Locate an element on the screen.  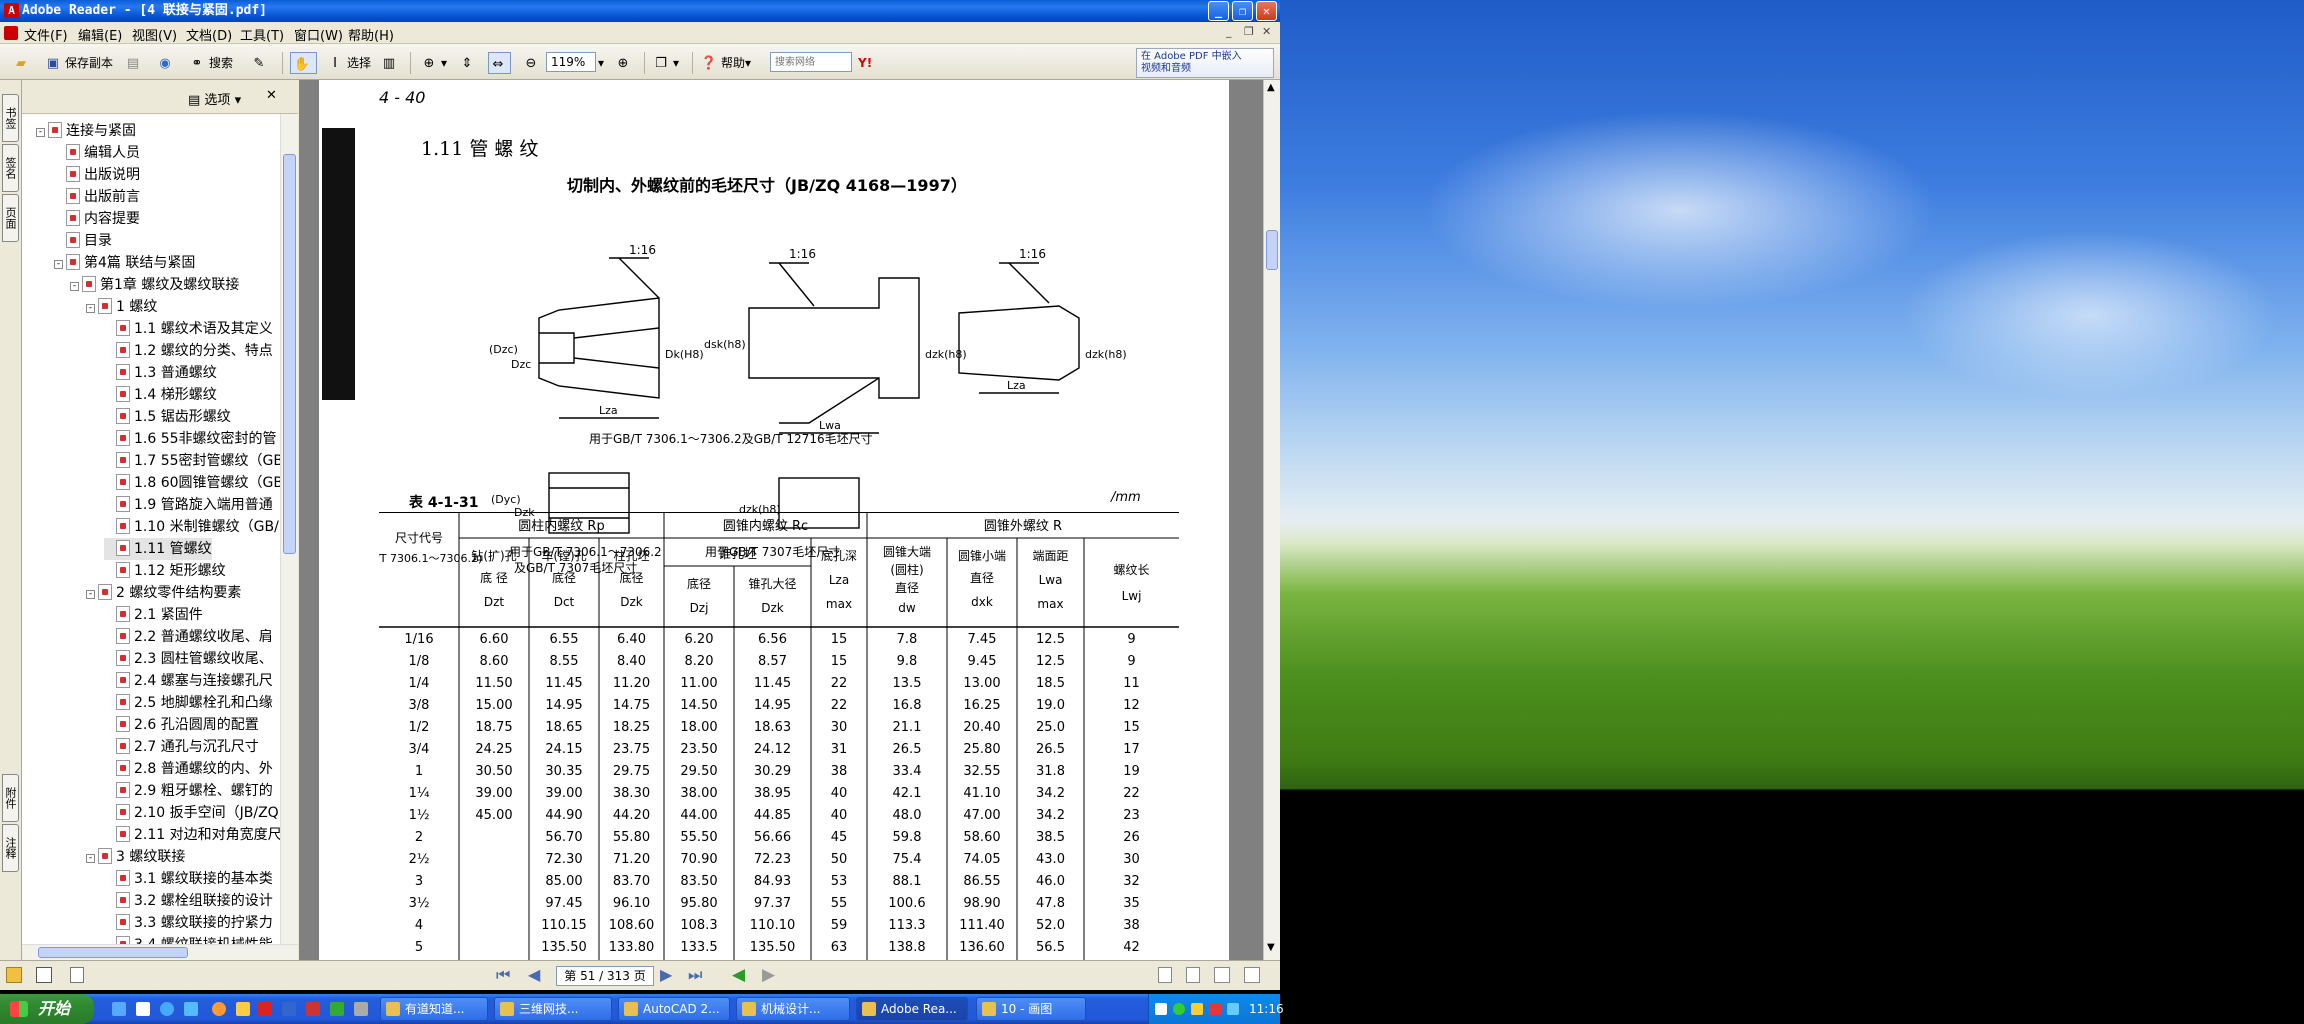
page-number-field: 第 51 / 313 页 is located at coordinates (605, 976).